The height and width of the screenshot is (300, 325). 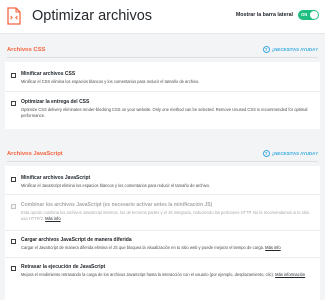 What do you see at coordinates (55, 102) in the screenshot?
I see `optimize-css-label: Optimizar la entrega del CSS` at bounding box center [55, 102].